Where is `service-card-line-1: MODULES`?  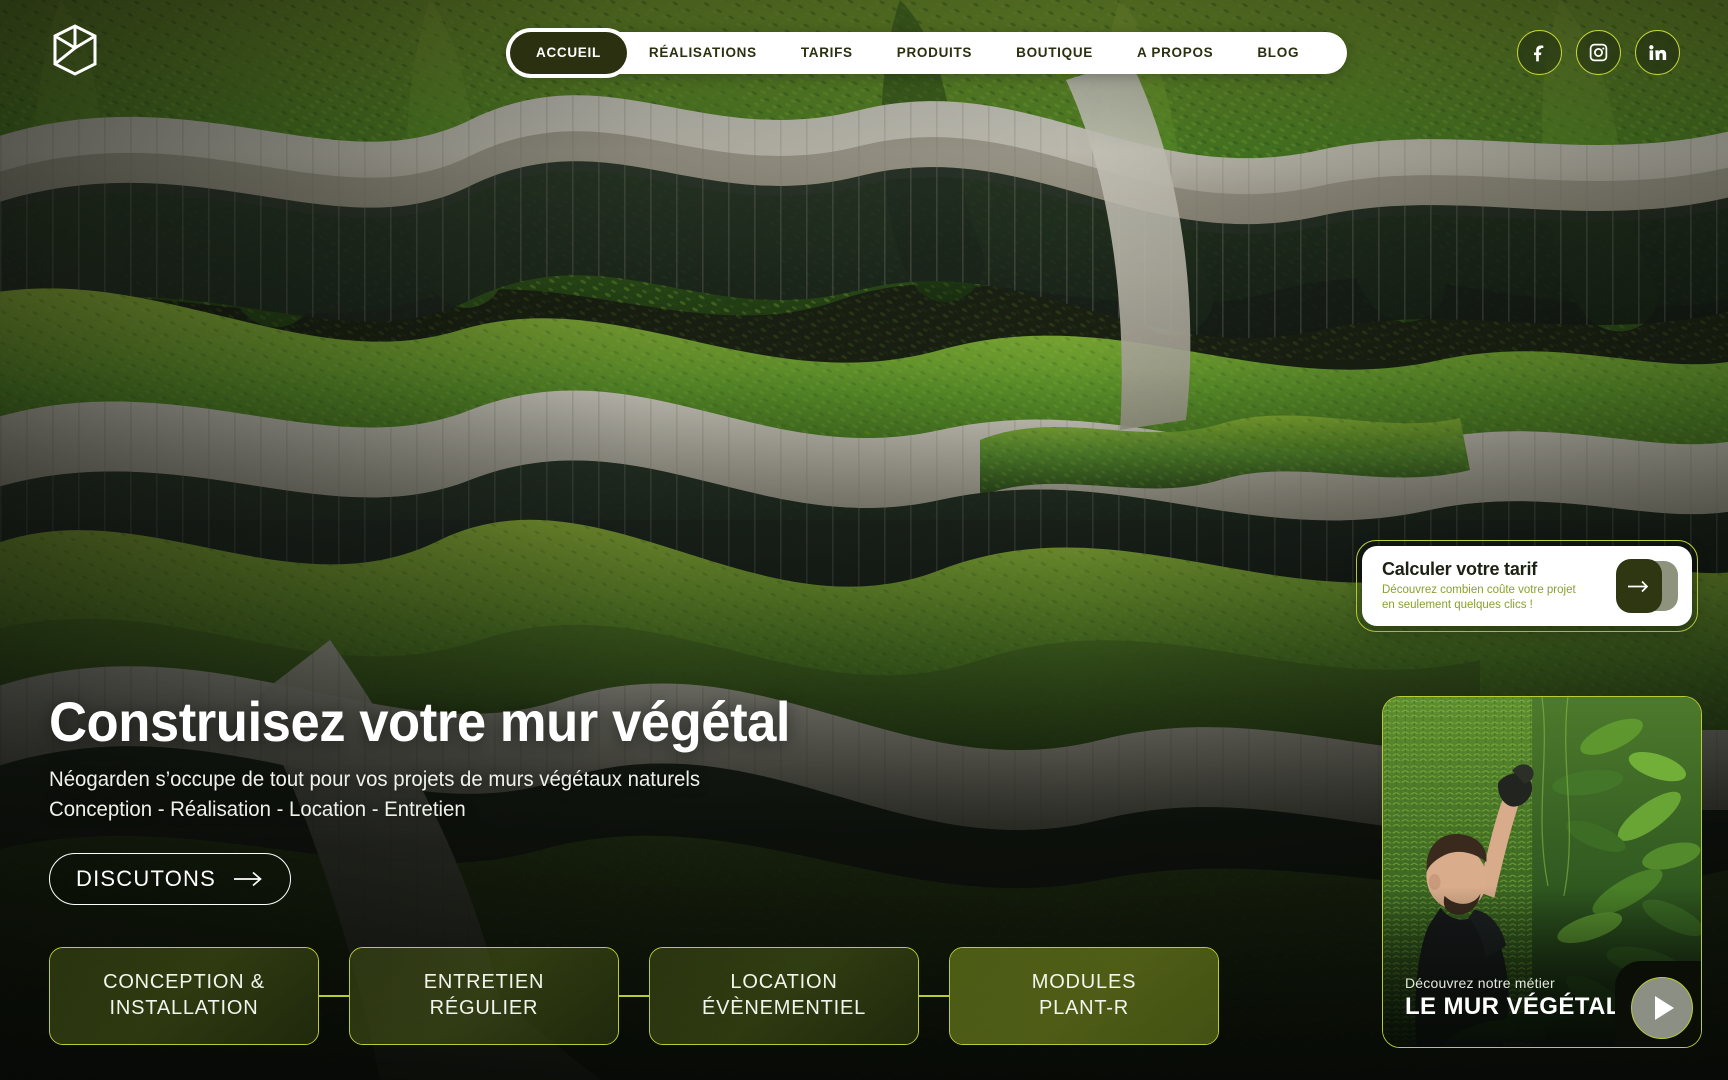
service-card-line-1: MODULES is located at coordinates (1084, 982).